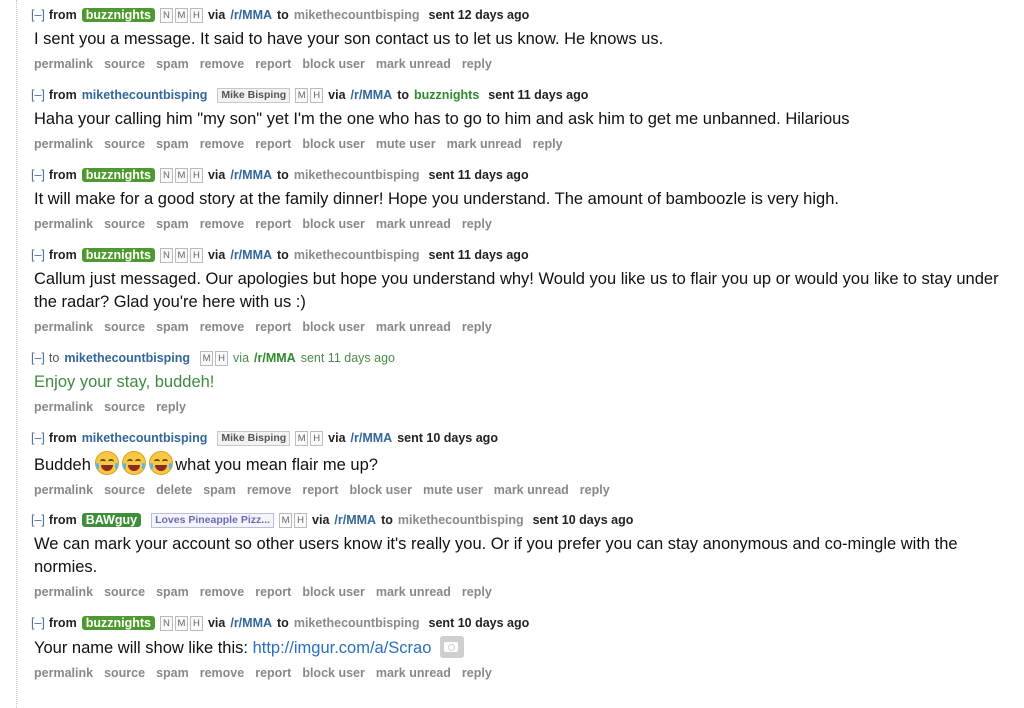 The image size is (1024, 708). I want to click on author-link: BAWguy, so click(111, 520).